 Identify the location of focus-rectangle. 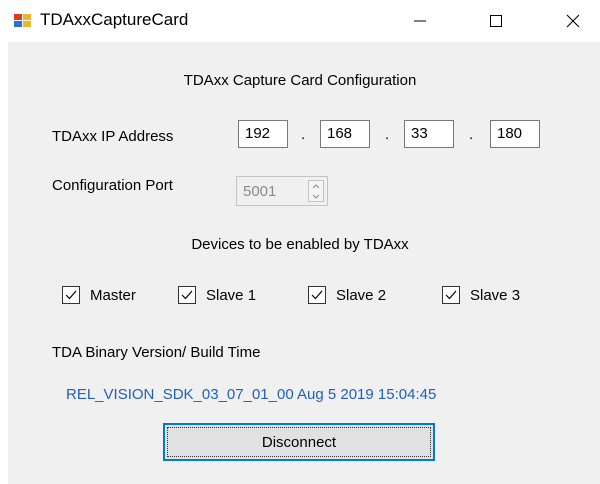
(299, 442).